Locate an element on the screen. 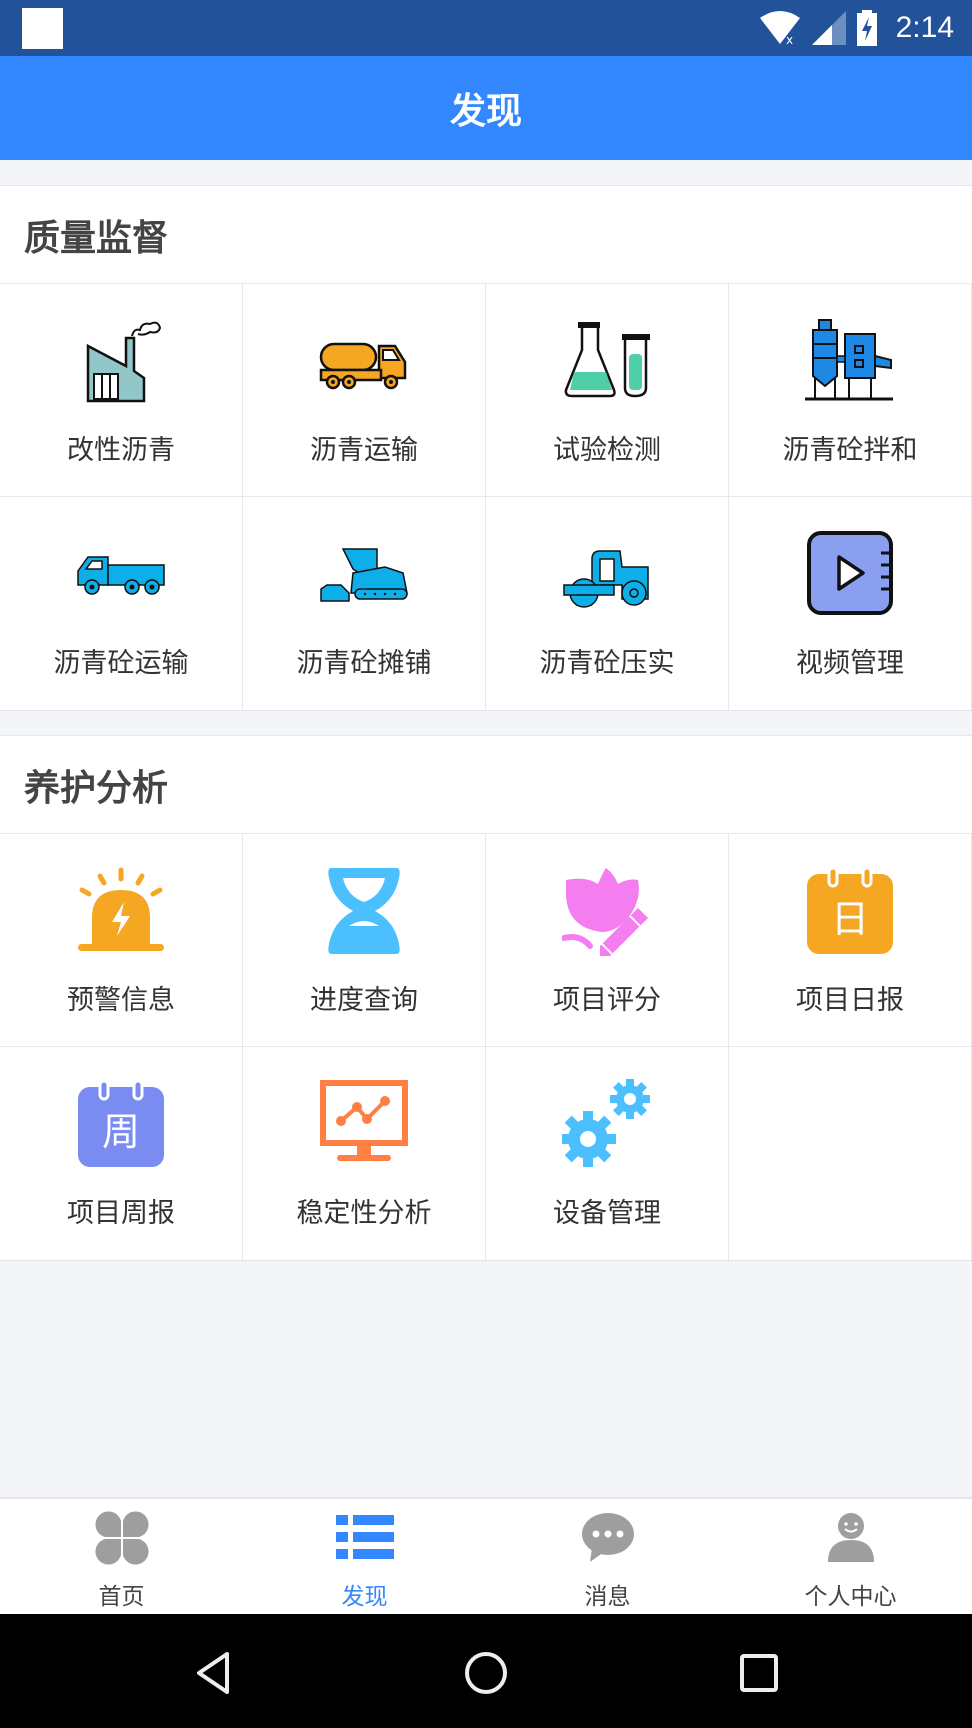  grid-item-concrete-compaction: 沥青砼压实 is located at coordinates (607, 603).